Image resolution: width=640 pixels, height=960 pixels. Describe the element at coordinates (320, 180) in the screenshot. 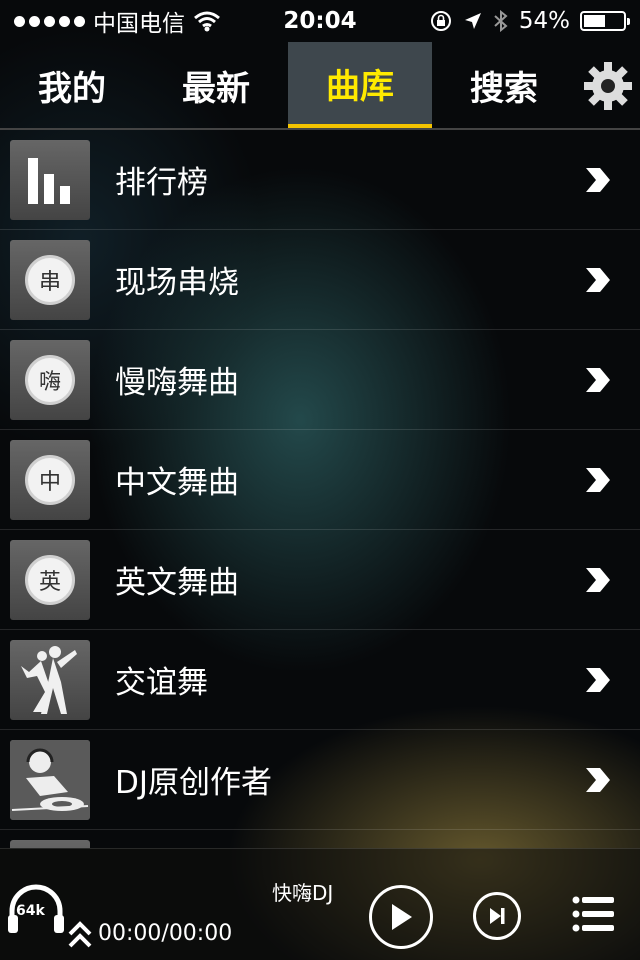

I see `list-item-charts: 排行榜` at that location.